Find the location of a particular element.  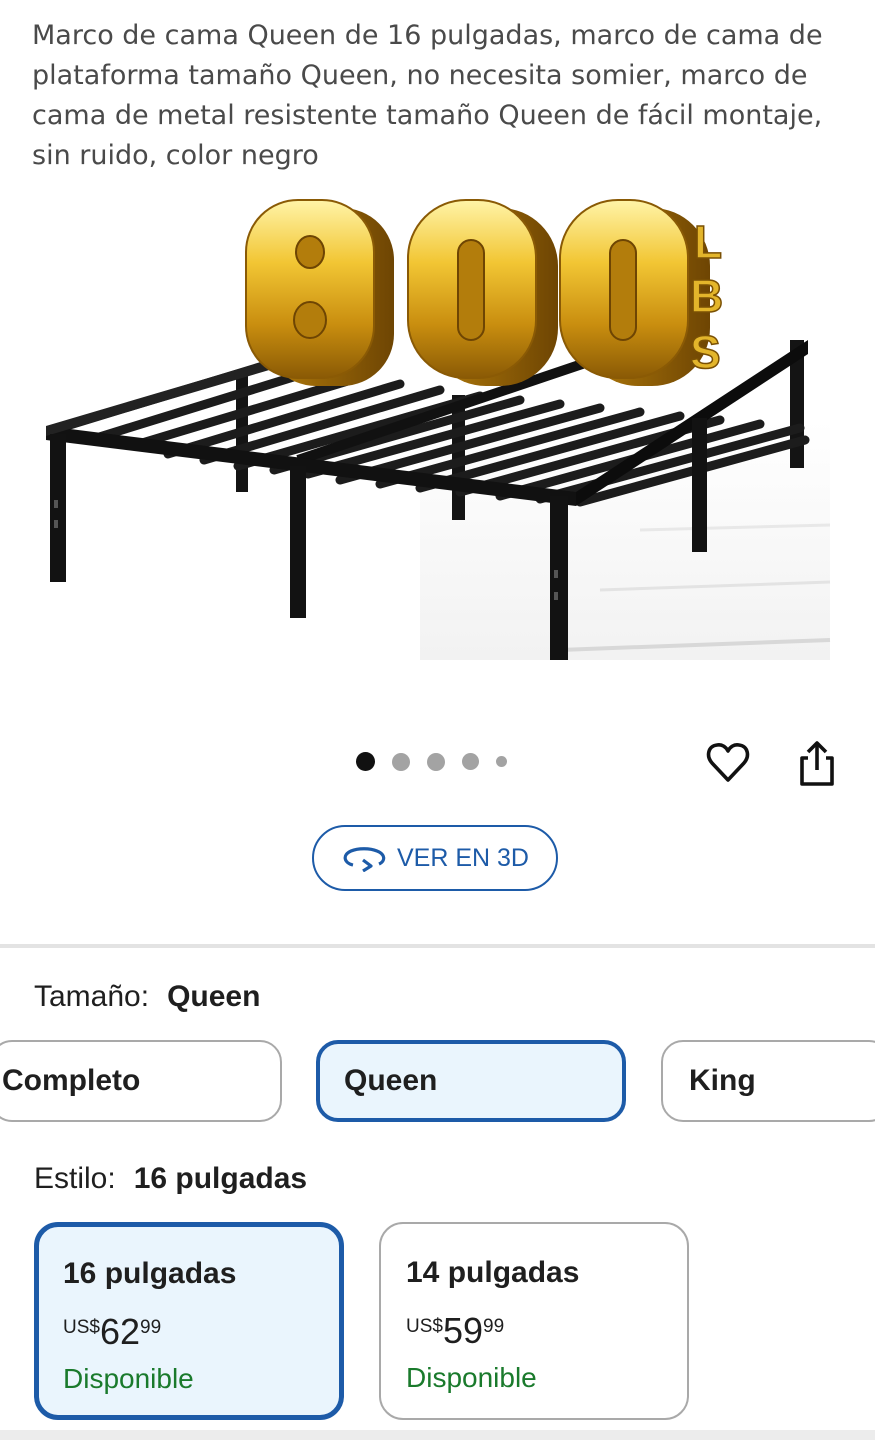

heart-icon is located at coordinates (728, 762).